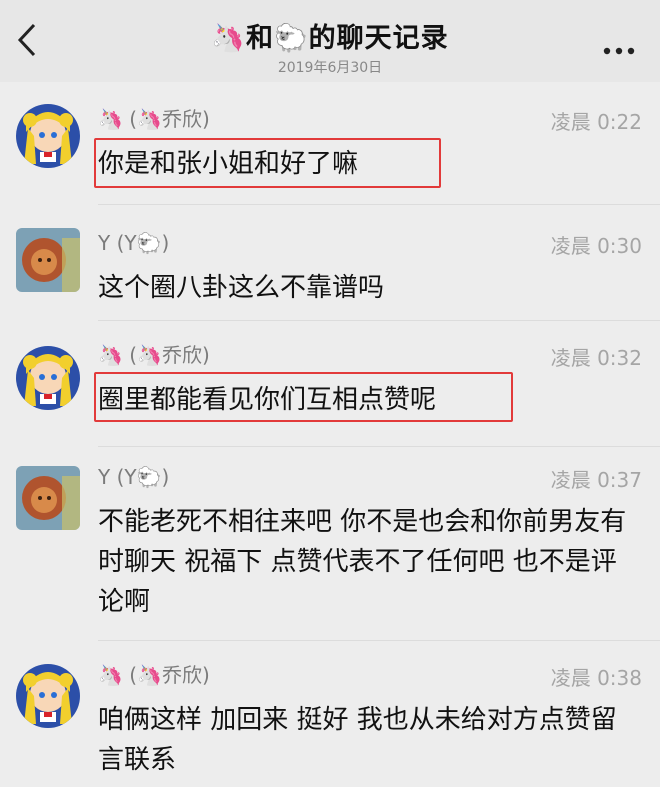  Describe the element at coordinates (596, 122) in the screenshot. I see `message-time: 凌晨 0:22` at that location.